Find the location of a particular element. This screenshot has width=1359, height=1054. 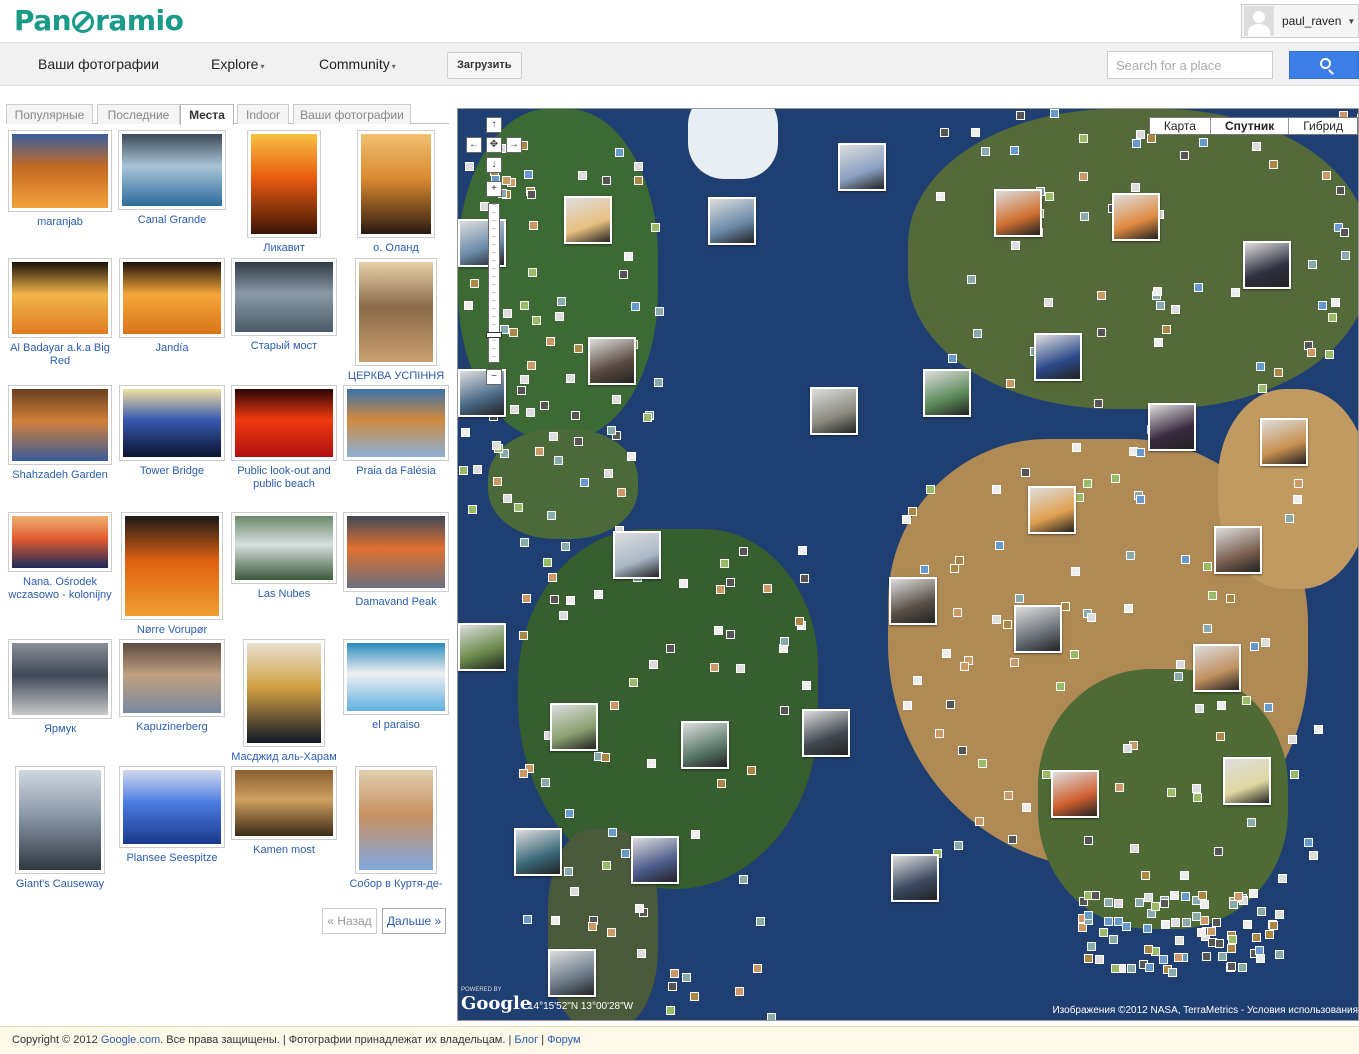

photo-title: Nørre Vorupør is located at coordinates (172, 630).